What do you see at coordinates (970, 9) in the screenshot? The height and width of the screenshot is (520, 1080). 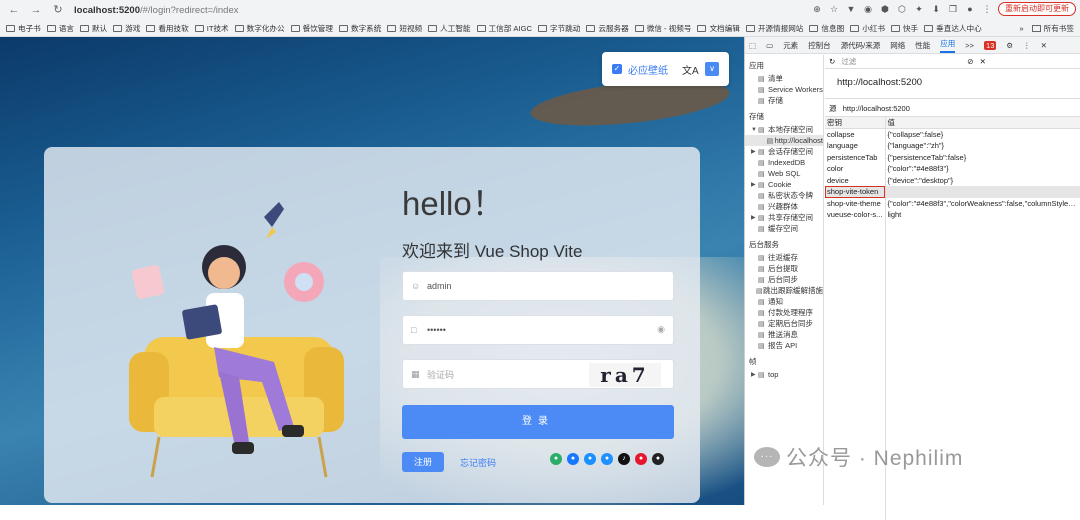 I see `toolbar-icon: ●` at bounding box center [970, 9].